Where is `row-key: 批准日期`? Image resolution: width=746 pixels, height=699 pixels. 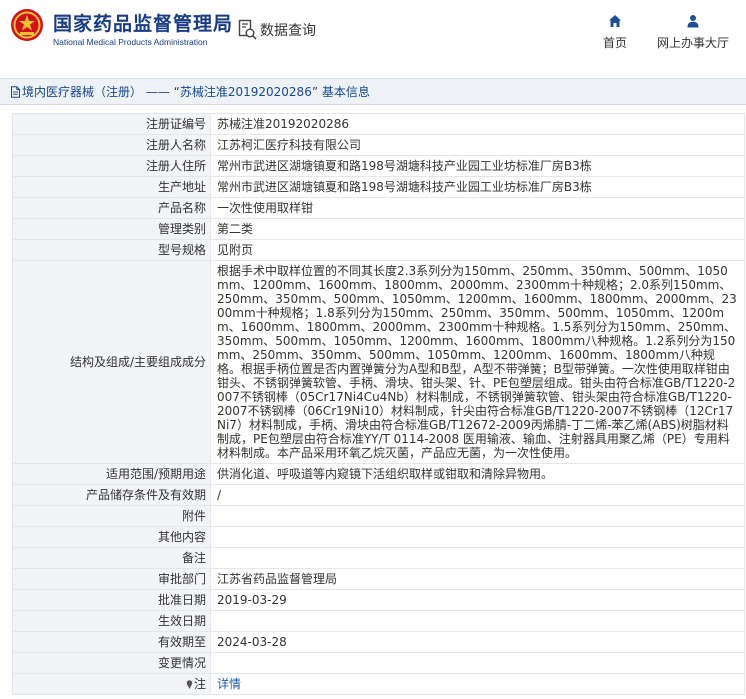
row-key: 批准日期 is located at coordinates (111, 600).